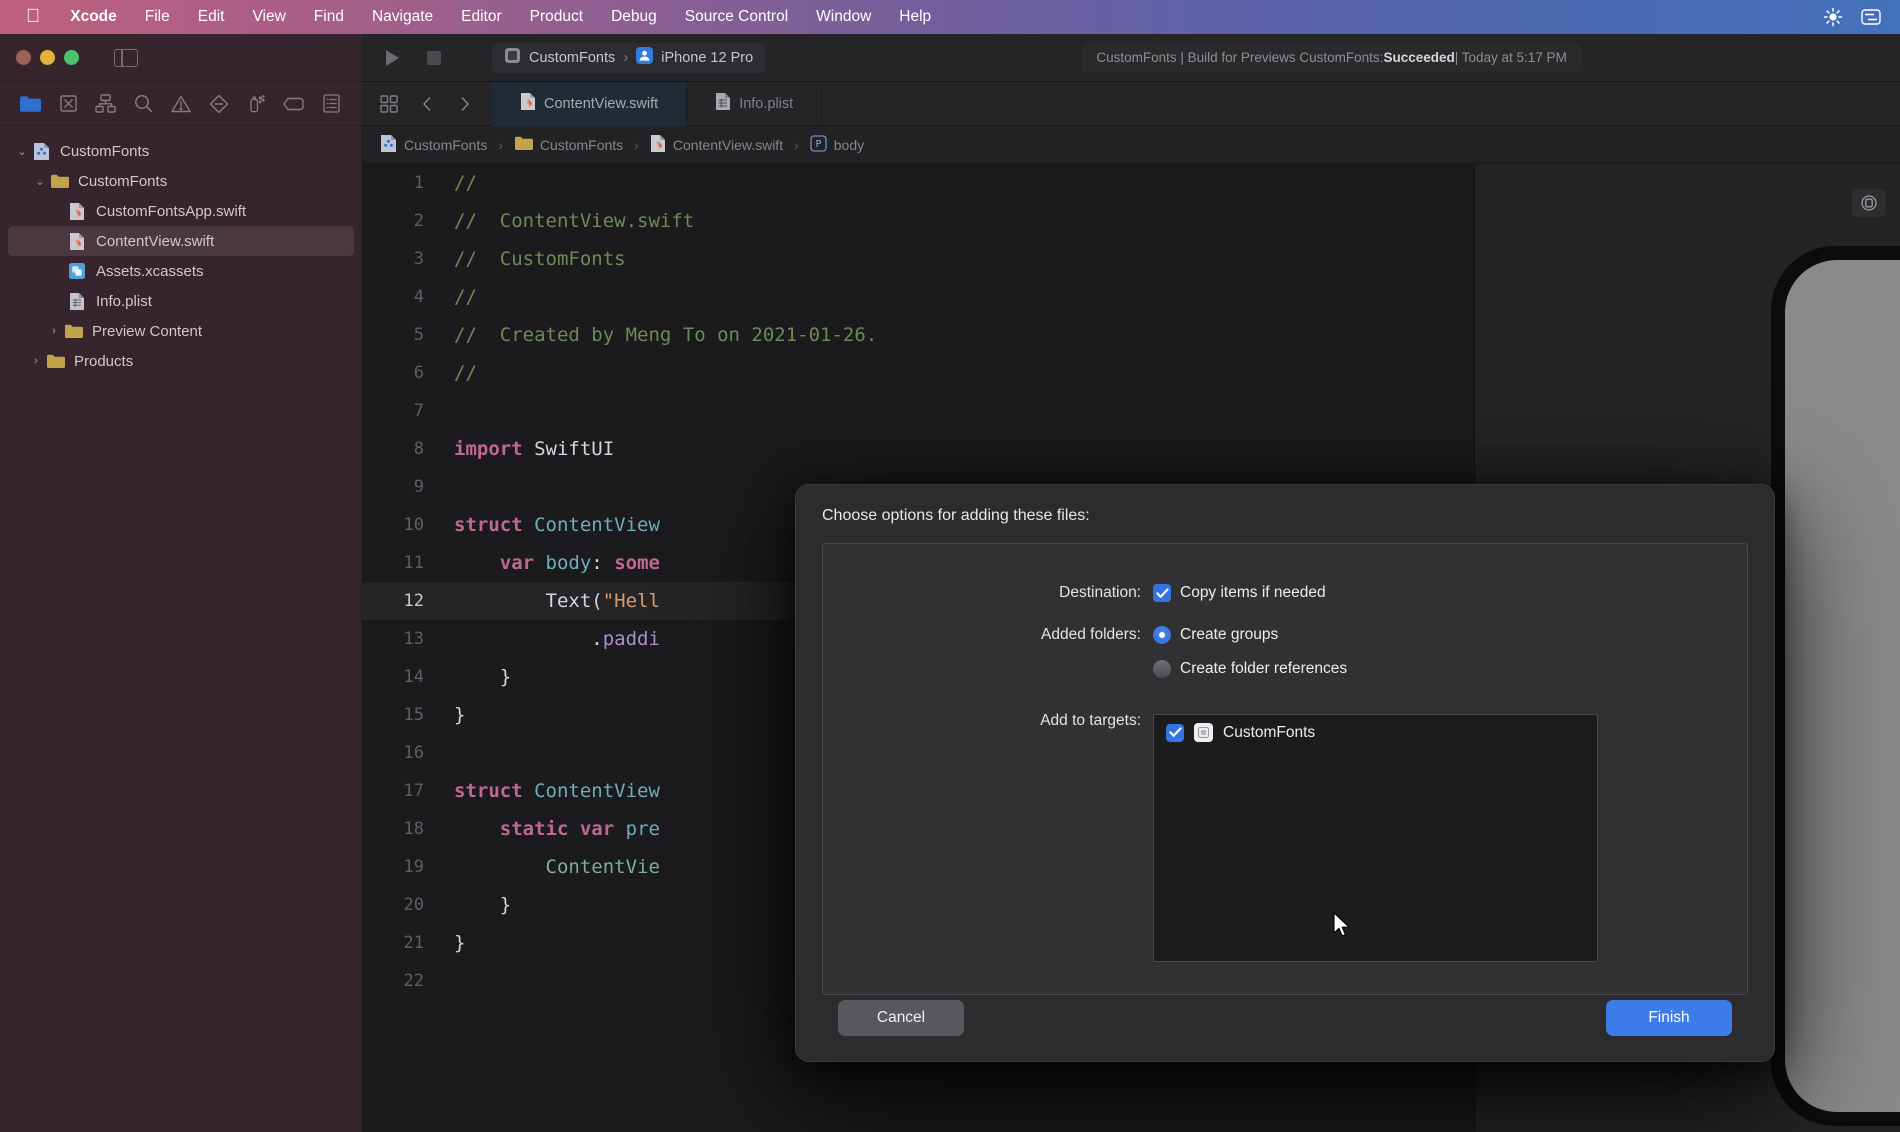 This screenshot has width=1900, height=1132. Describe the element at coordinates (181, 301) in the screenshot. I see `nav-row-info-plist: Info.plist` at that location.